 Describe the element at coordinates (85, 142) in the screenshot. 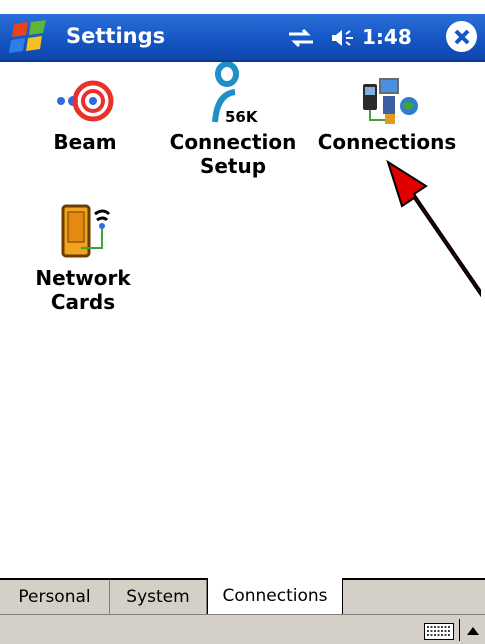

I see `item-label: Beam` at that location.